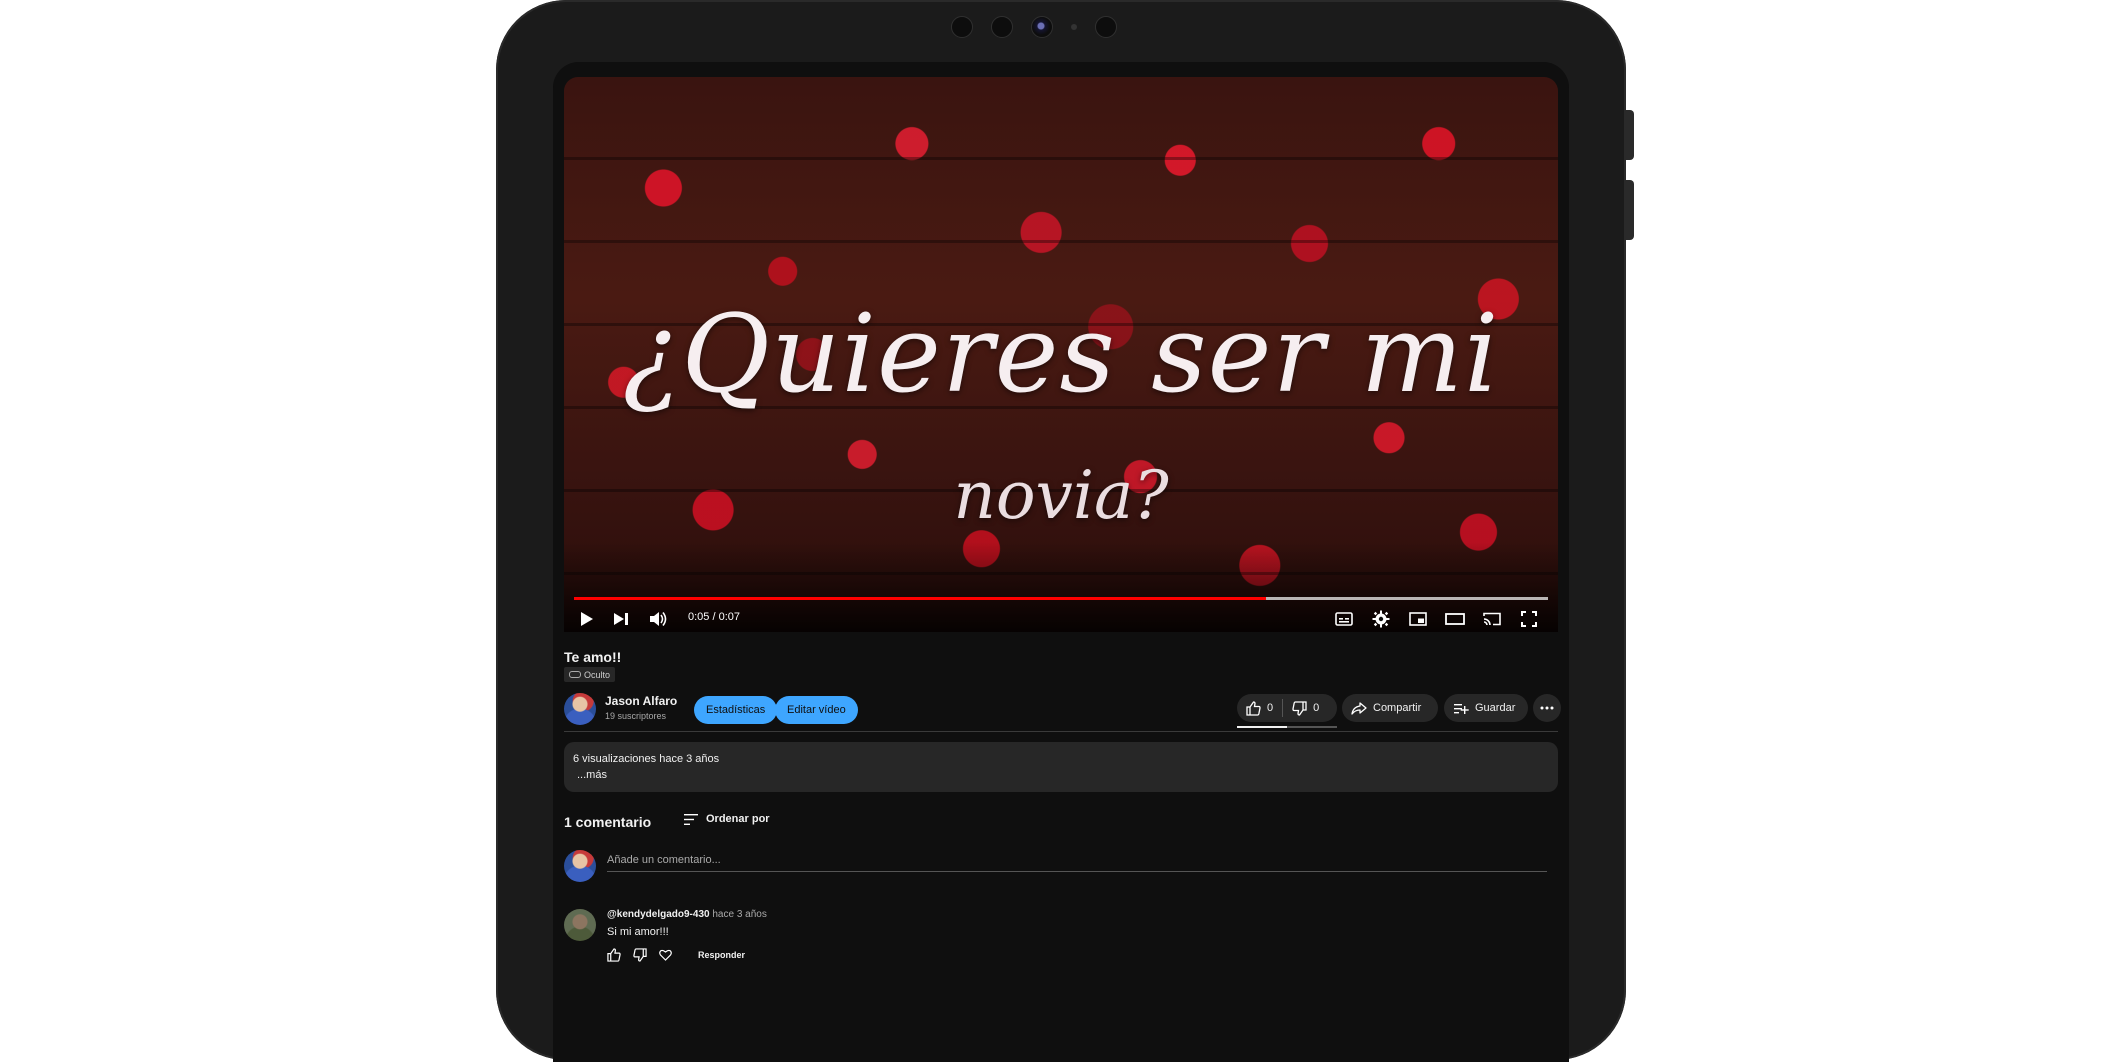 This screenshot has width=2120, height=1062. What do you see at coordinates (638, 932) in the screenshot?
I see `comment-text: Si mi amor!!!` at bounding box center [638, 932].